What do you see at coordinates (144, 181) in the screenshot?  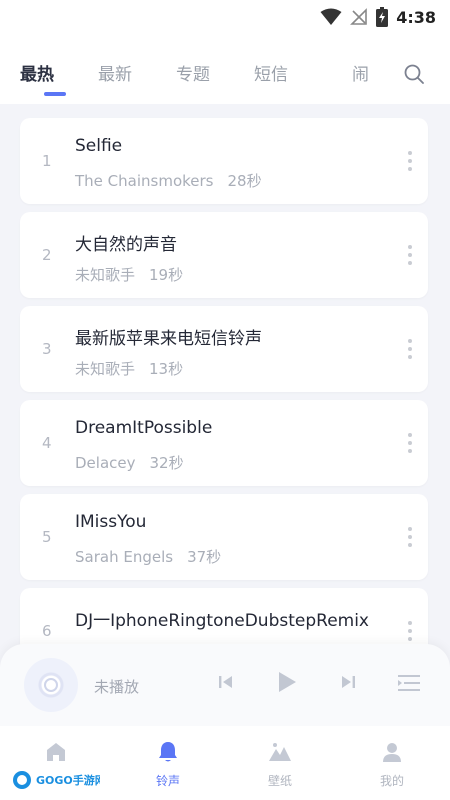 I see `song-artist: The Chainsmokers` at bounding box center [144, 181].